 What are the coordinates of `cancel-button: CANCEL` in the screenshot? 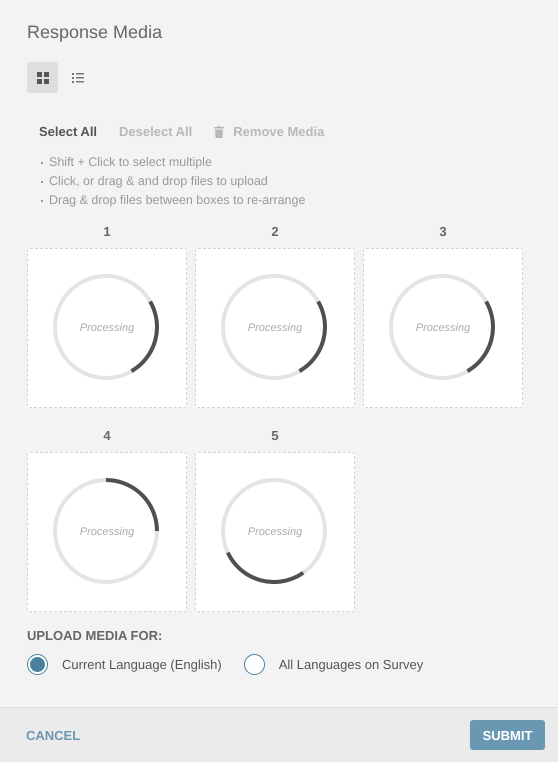 It's located at (53, 735).